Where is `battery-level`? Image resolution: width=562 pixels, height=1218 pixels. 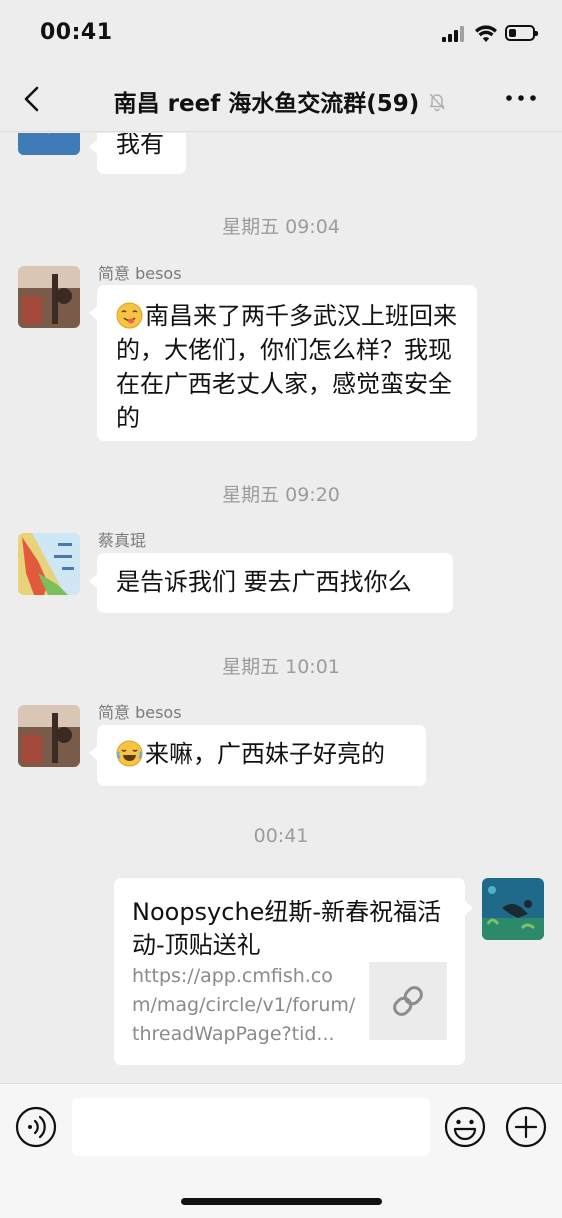 battery-level is located at coordinates (512, 33).